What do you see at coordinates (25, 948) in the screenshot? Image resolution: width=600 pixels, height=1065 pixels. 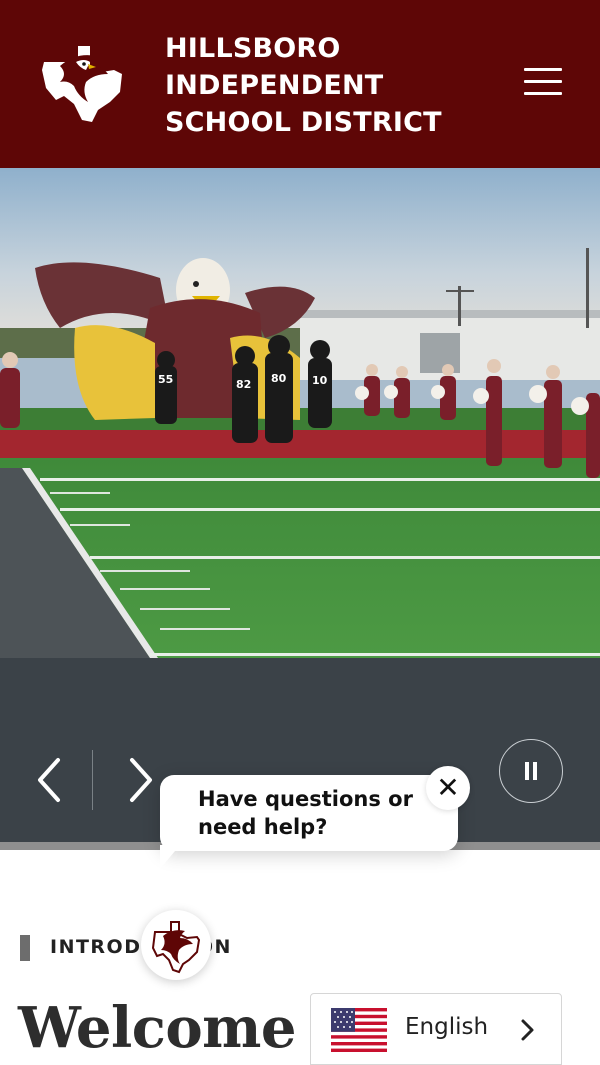 I see `intro-accent-bar` at bounding box center [25, 948].